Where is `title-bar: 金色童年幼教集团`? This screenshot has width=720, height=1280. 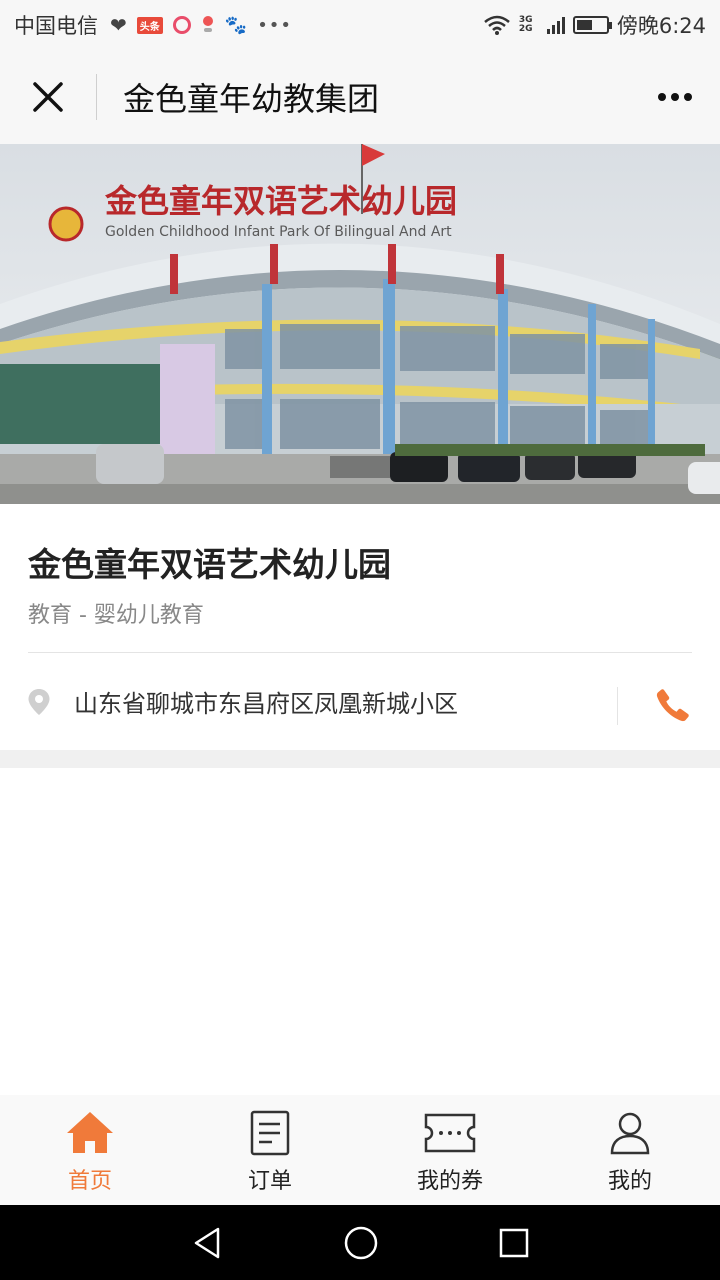
title-bar: 金色童年幼教集团 is located at coordinates (360, 97).